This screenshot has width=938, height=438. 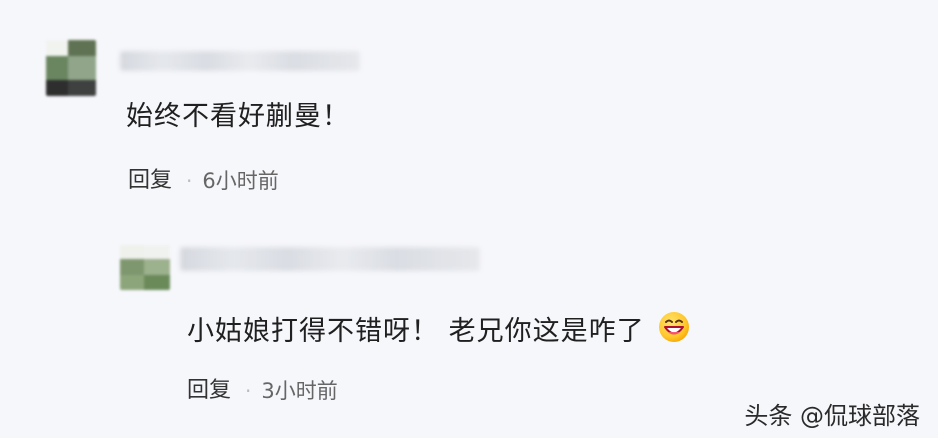 I want to click on timestamp: 3小时前, so click(x=299, y=391).